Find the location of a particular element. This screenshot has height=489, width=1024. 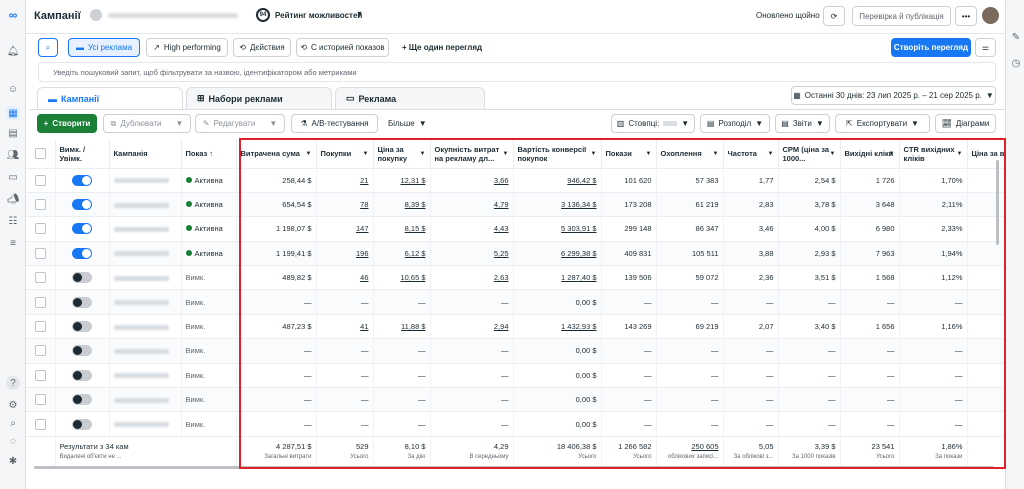

metric-value-roas: 2,94 is located at coordinates (501, 326).